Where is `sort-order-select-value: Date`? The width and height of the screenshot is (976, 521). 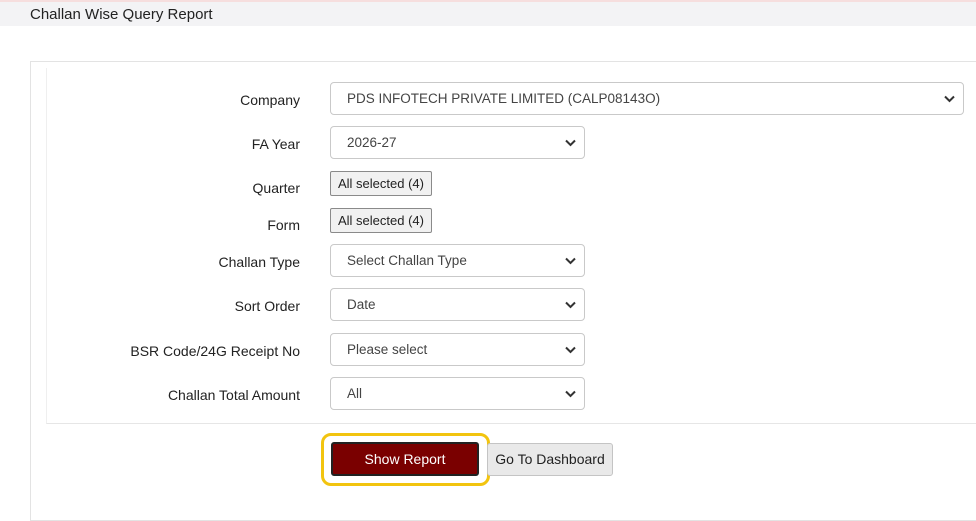 sort-order-select-value: Date is located at coordinates (361, 304).